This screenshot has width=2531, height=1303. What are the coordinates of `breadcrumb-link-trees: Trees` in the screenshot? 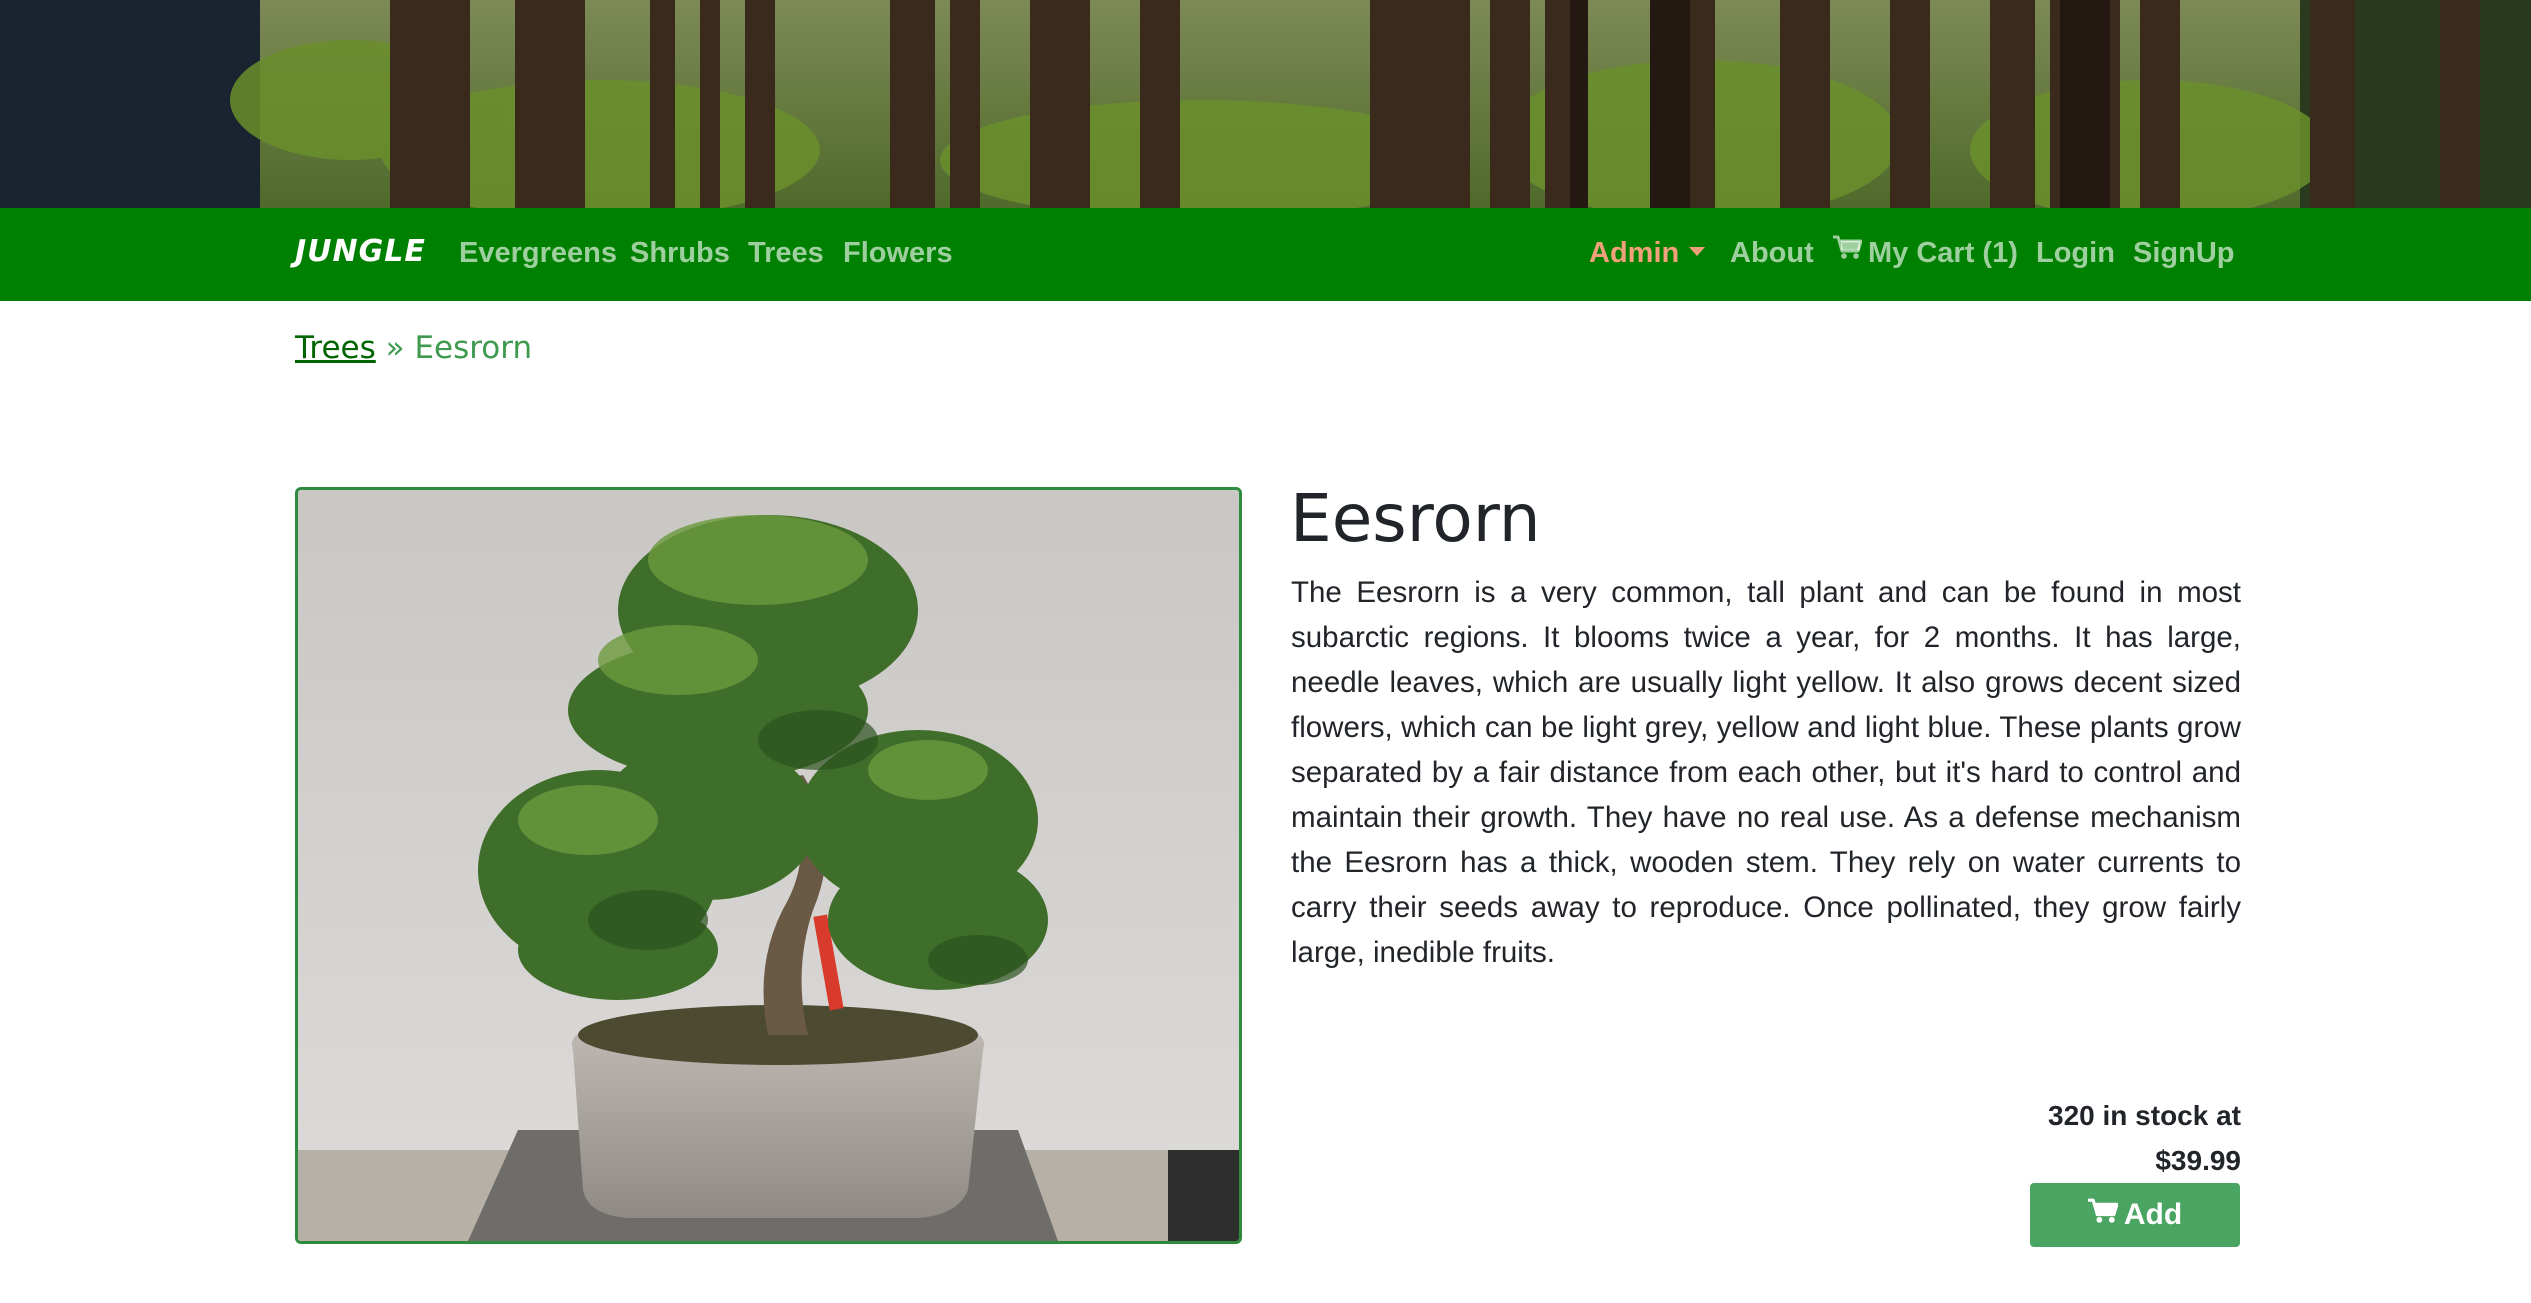 It's located at (335, 348).